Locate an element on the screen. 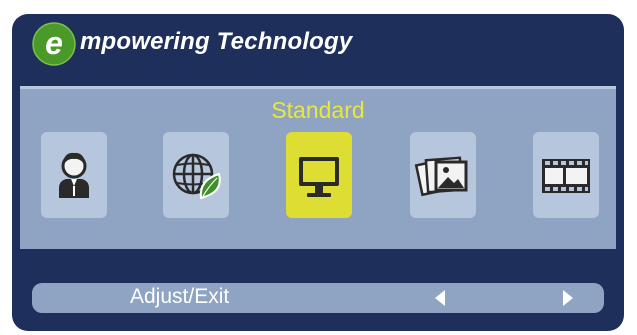  monitor-icon is located at coordinates (319, 177).